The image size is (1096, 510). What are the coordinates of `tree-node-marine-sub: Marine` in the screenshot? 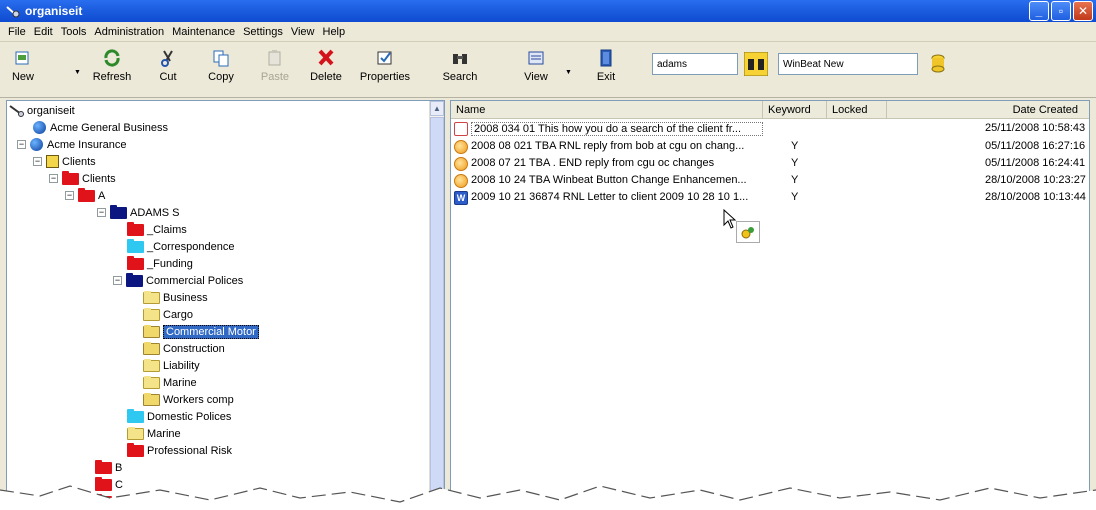 It's located at (170, 382).